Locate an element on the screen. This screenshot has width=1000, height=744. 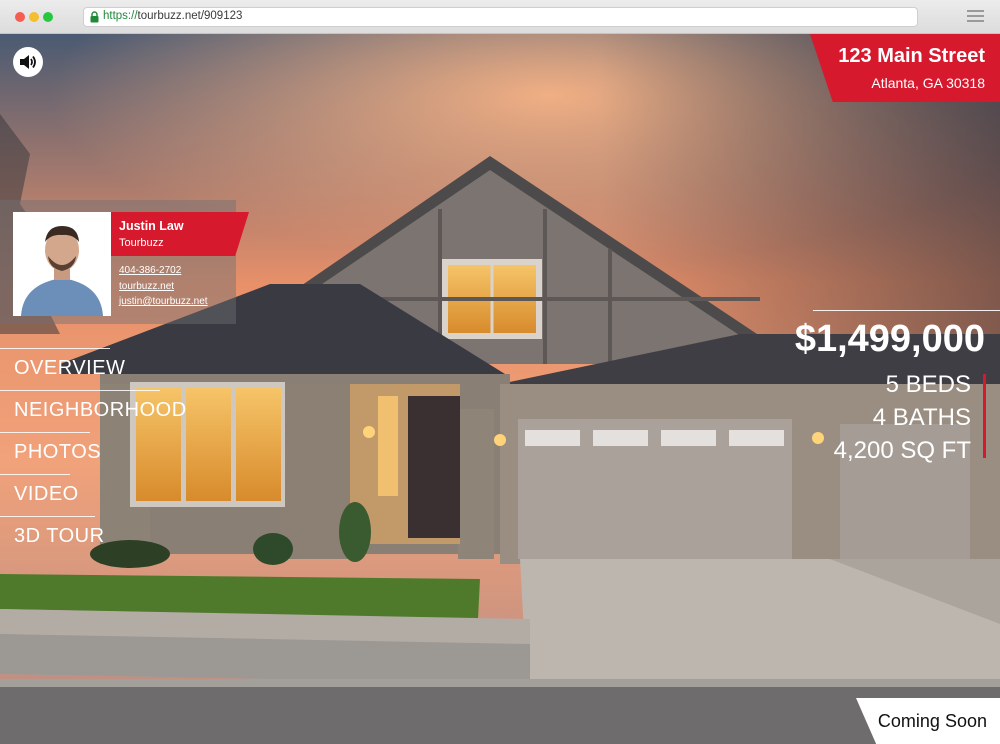
price-divider is located at coordinates (906, 310).